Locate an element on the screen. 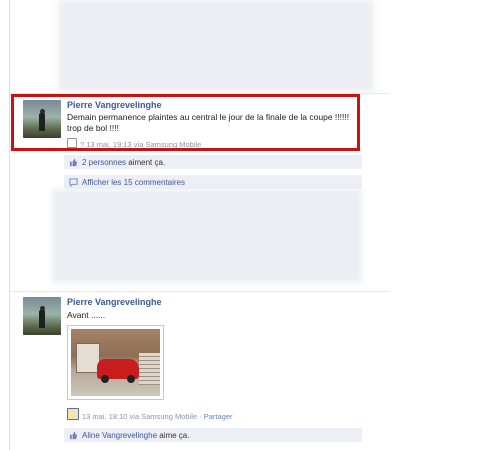  photo-app-icon is located at coordinates (73, 414).